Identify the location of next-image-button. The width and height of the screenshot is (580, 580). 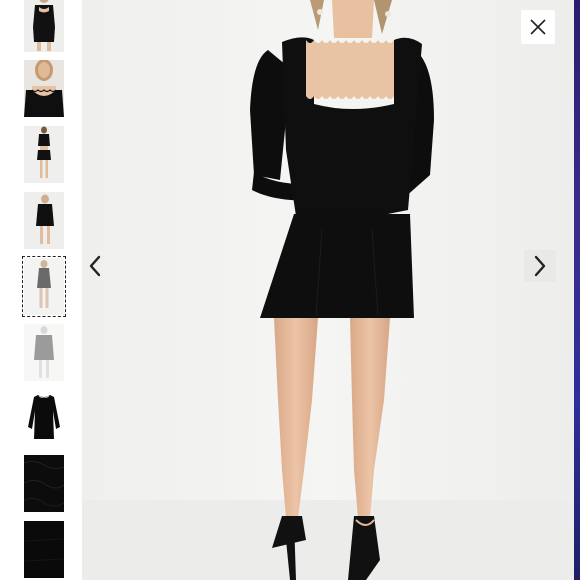
(540, 266).